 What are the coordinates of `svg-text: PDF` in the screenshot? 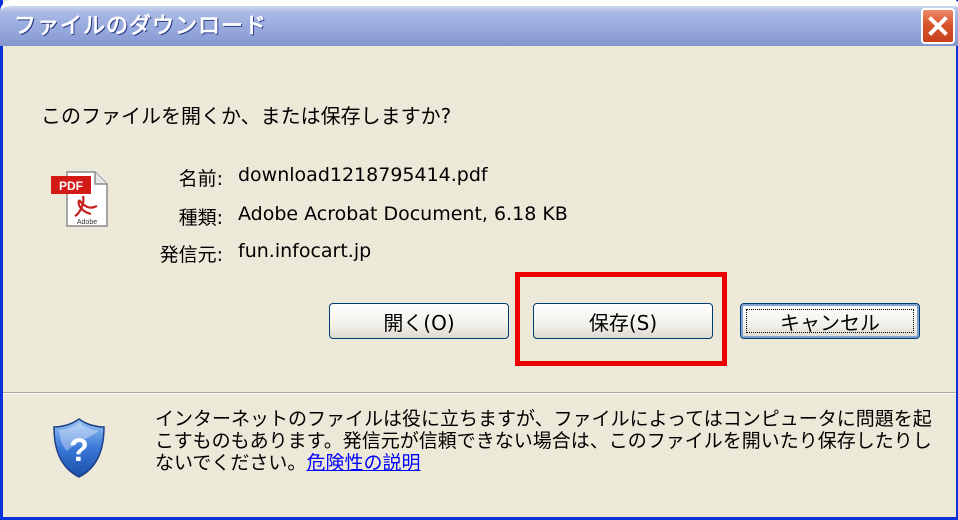 It's located at (71, 186).